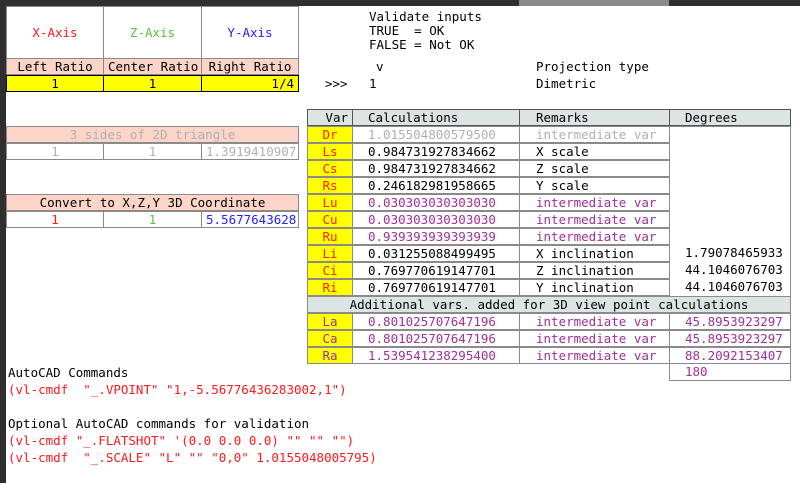 This screenshot has width=800, height=483. What do you see at coordinates (55, 219) in the screenshot?
I see `convert-x: 1` at bounding box center [55, 219].